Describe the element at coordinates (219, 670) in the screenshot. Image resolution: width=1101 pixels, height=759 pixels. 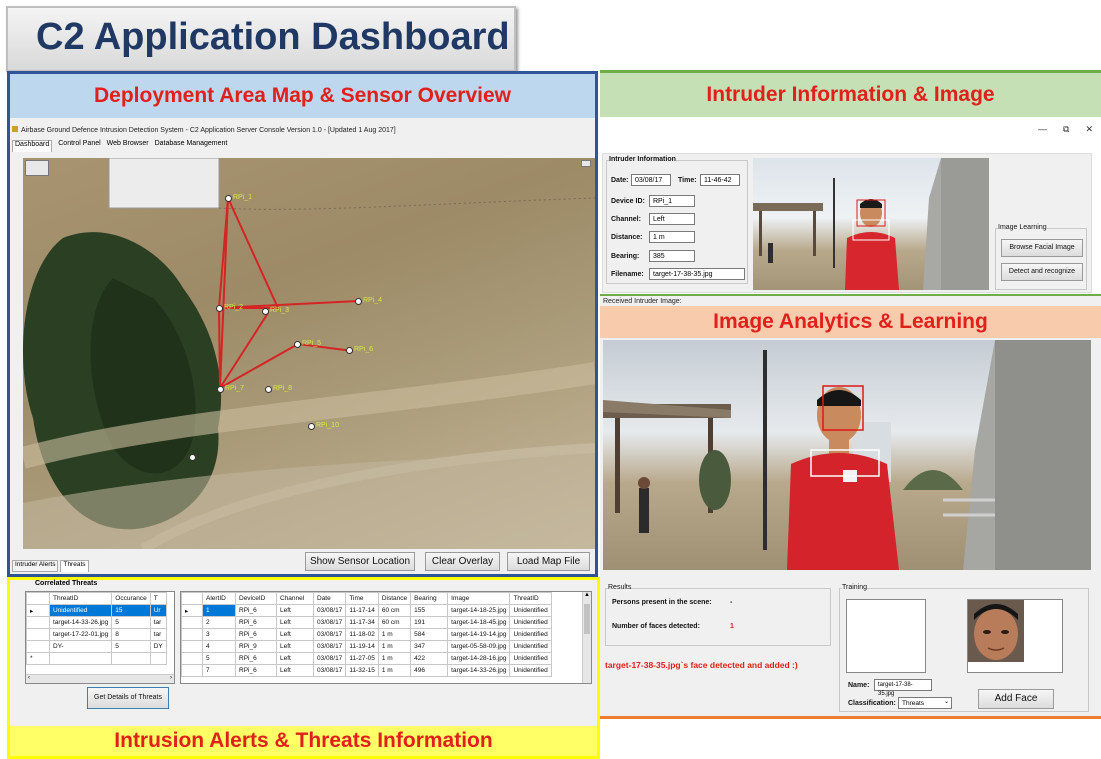
I see `cell: 7` at that location.